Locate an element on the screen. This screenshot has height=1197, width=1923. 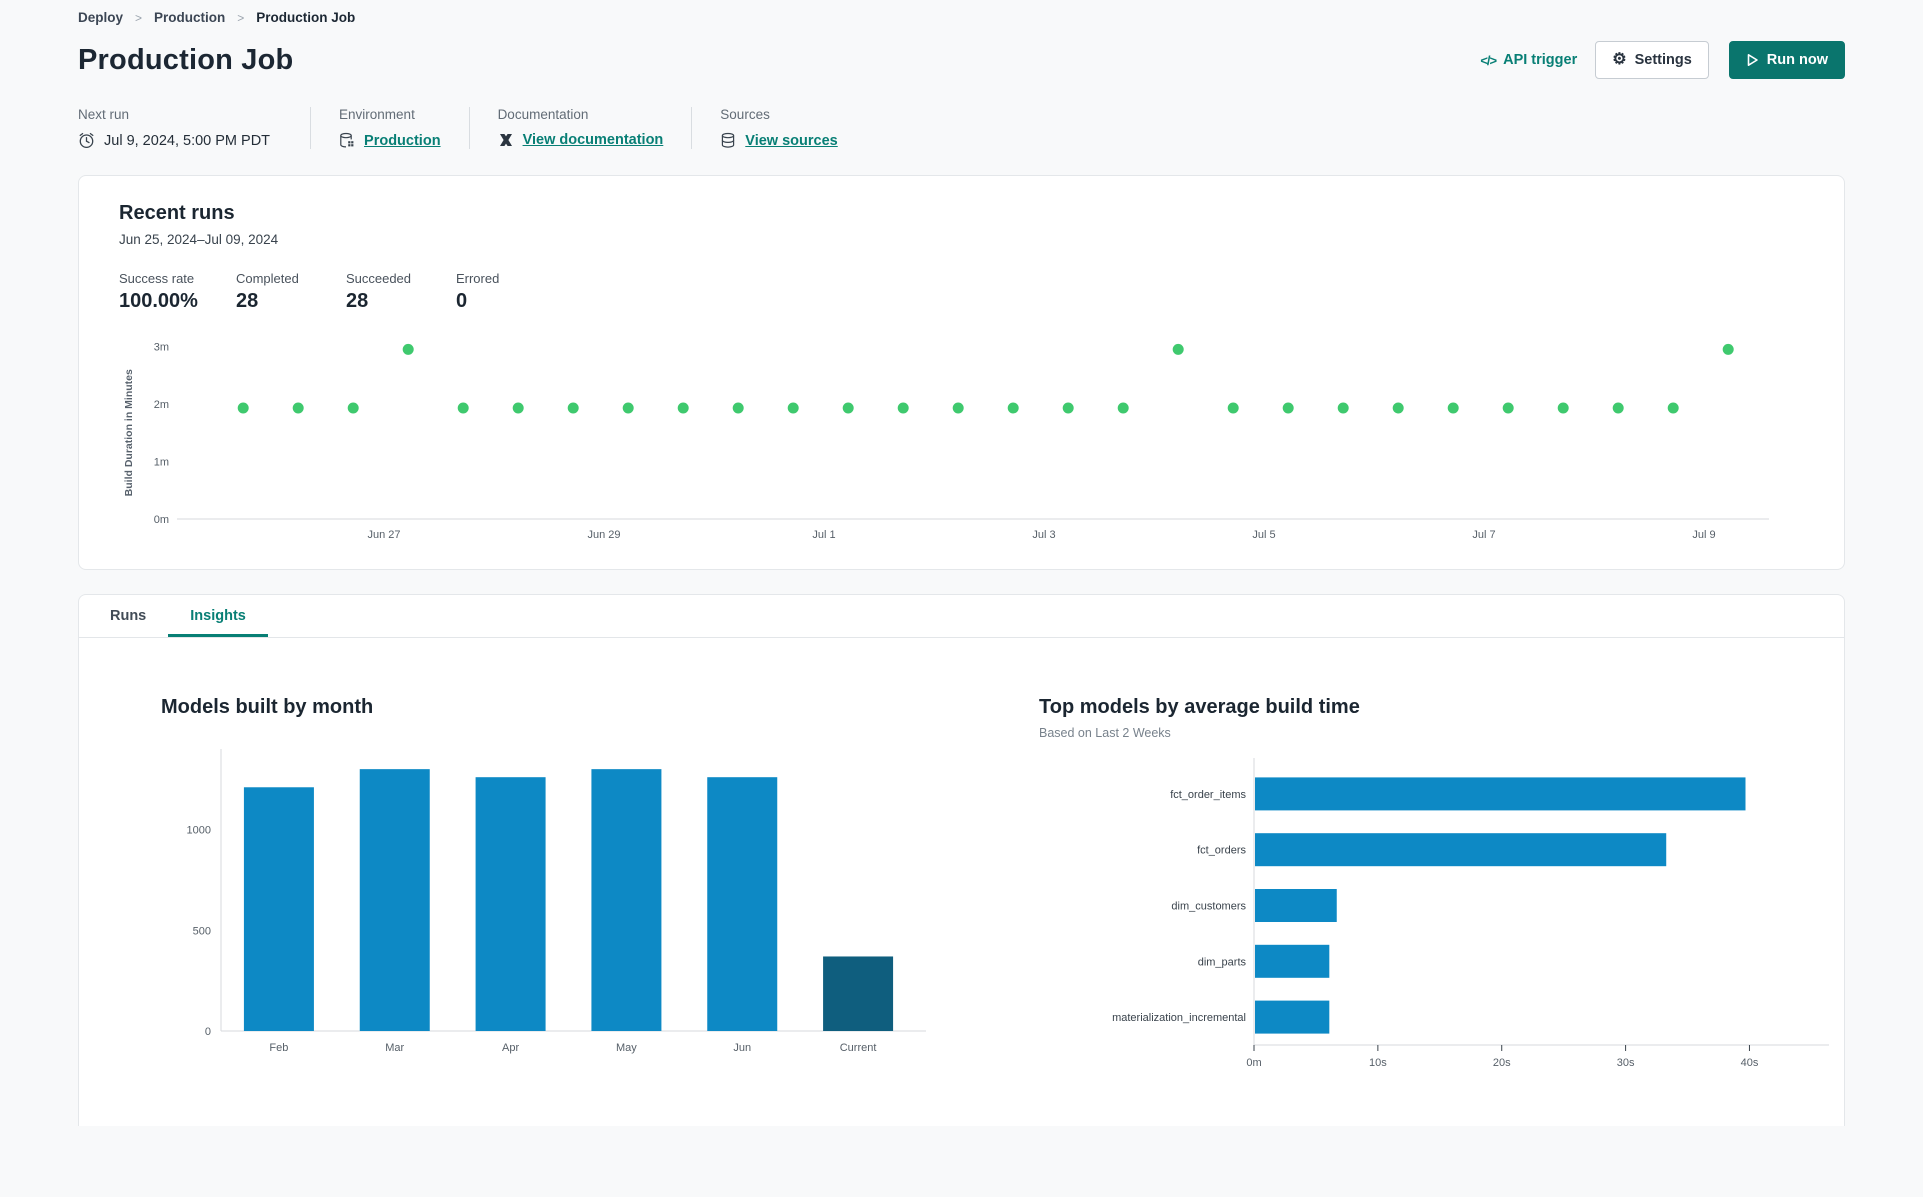
stat-label: Success rate is located at coordinates (157, 278).